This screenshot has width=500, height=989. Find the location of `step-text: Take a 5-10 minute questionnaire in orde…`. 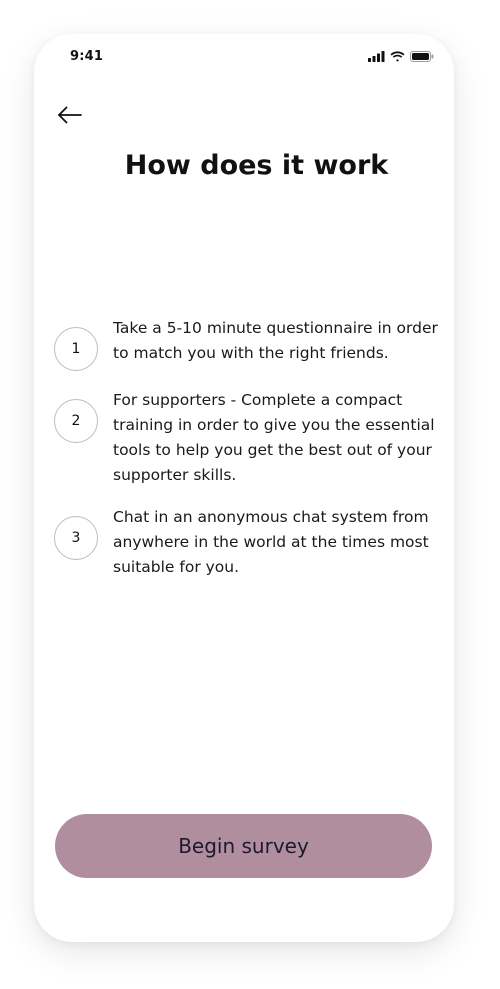

step-text: Take a 5-10 minute questionnaire in orde… is located at coordinates (275, 340).